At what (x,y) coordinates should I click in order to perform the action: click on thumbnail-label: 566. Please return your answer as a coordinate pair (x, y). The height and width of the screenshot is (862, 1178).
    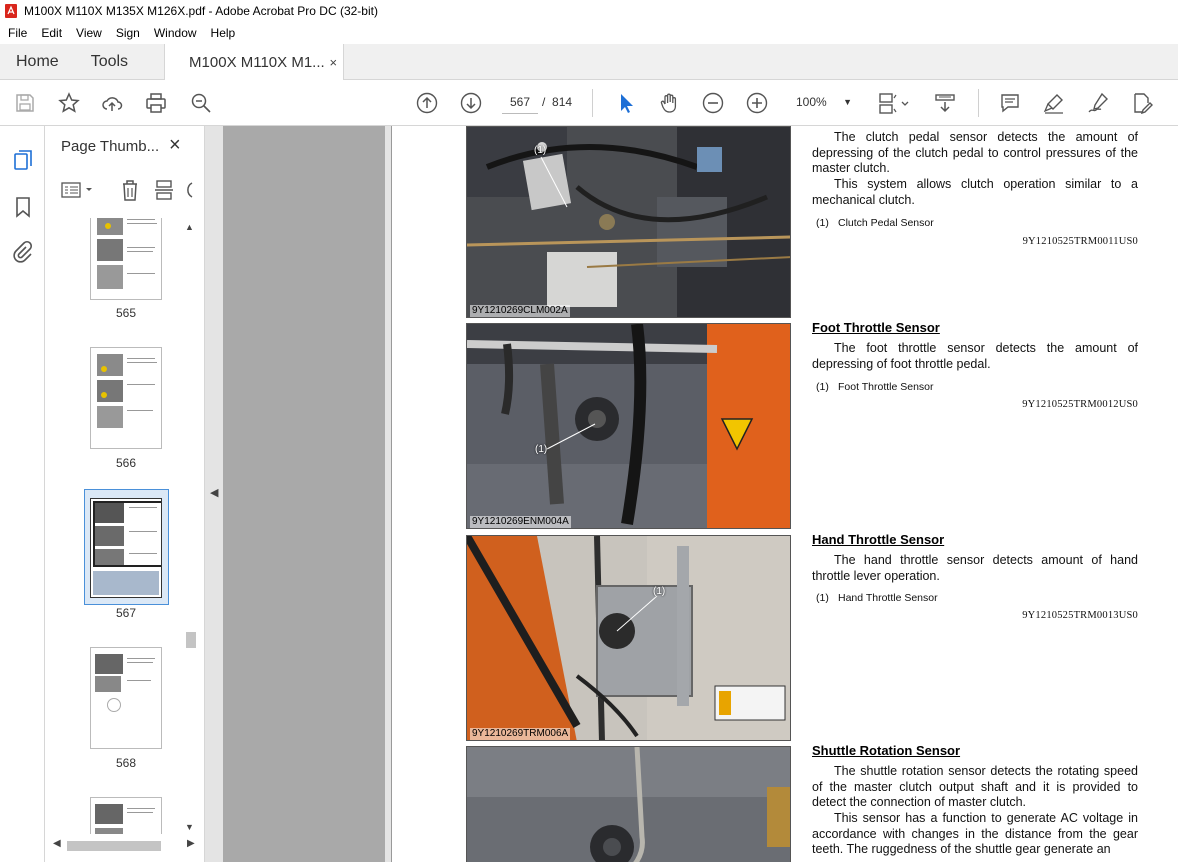
    Looking at the image, I should click on (126, 463).